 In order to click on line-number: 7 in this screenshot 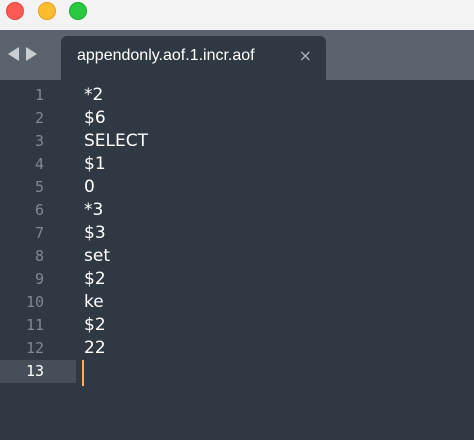, I will do `click(39, 233)`.